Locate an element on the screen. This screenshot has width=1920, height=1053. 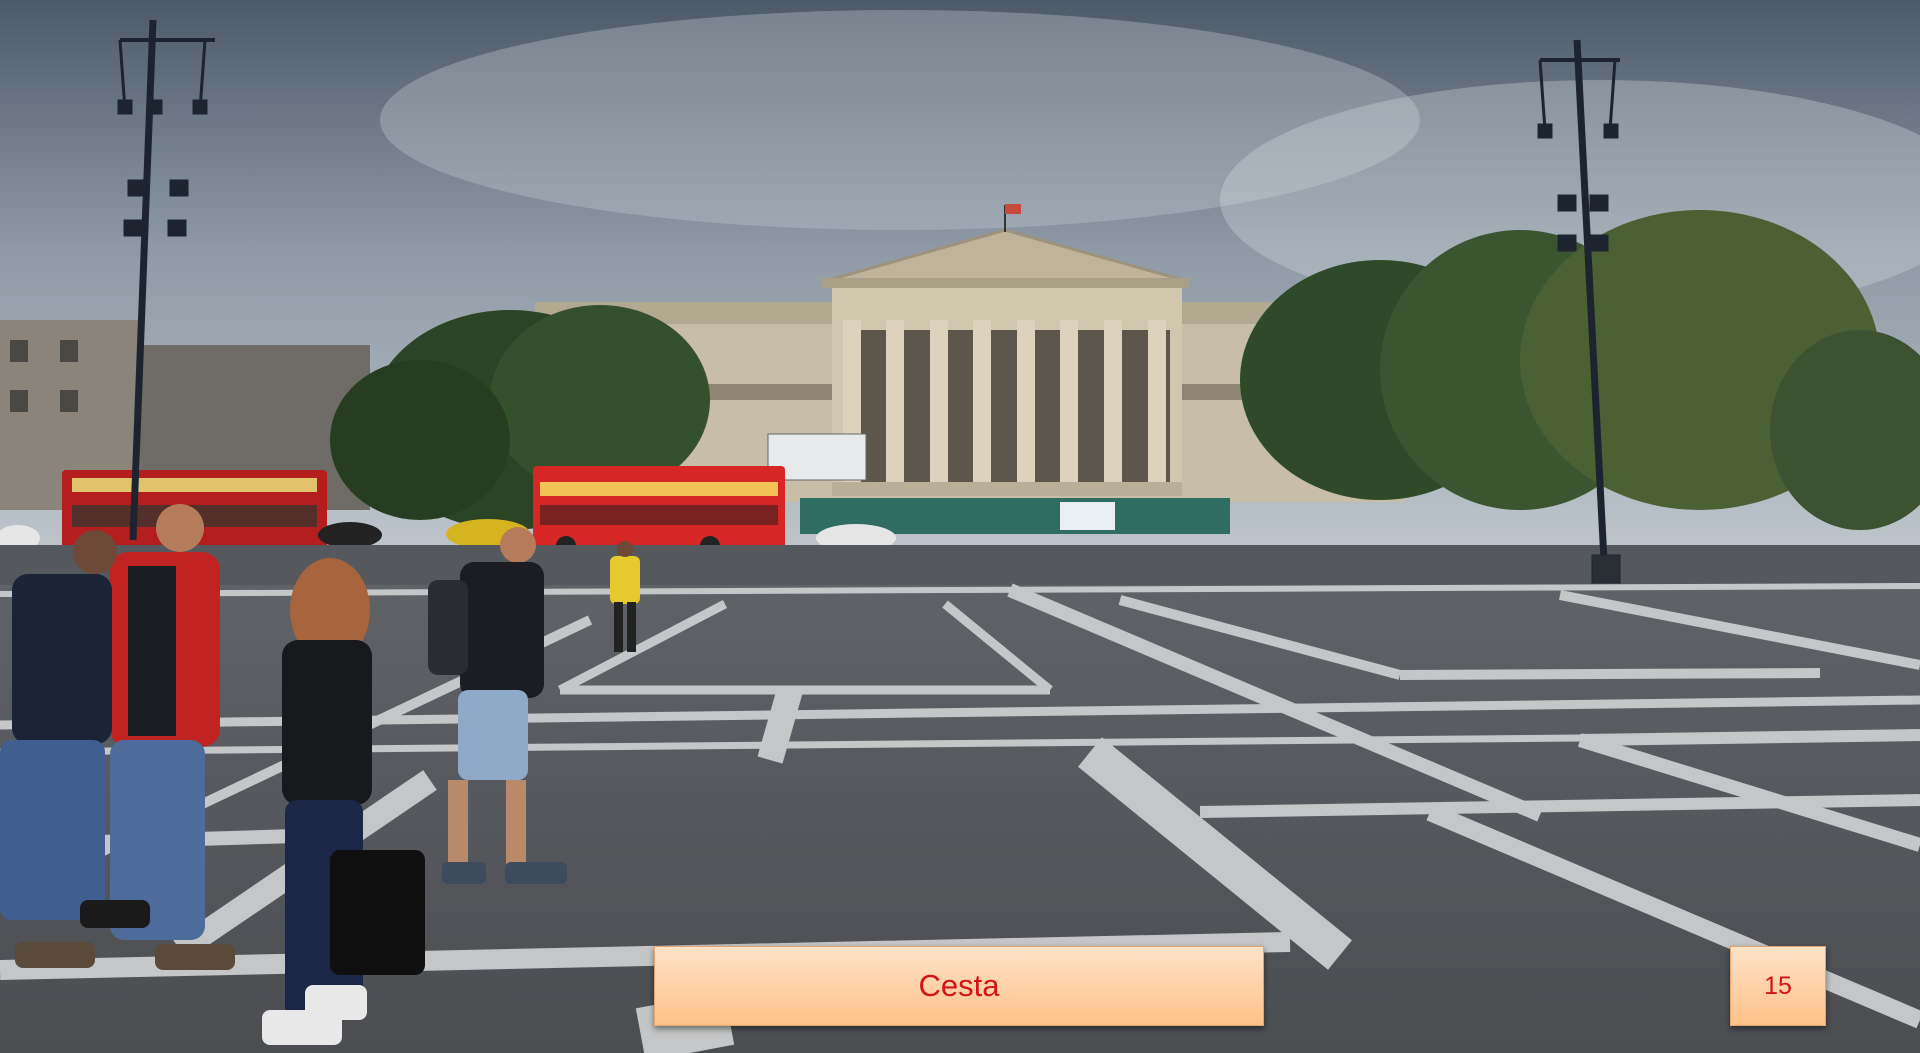
road is located at coordinates (960, 565).